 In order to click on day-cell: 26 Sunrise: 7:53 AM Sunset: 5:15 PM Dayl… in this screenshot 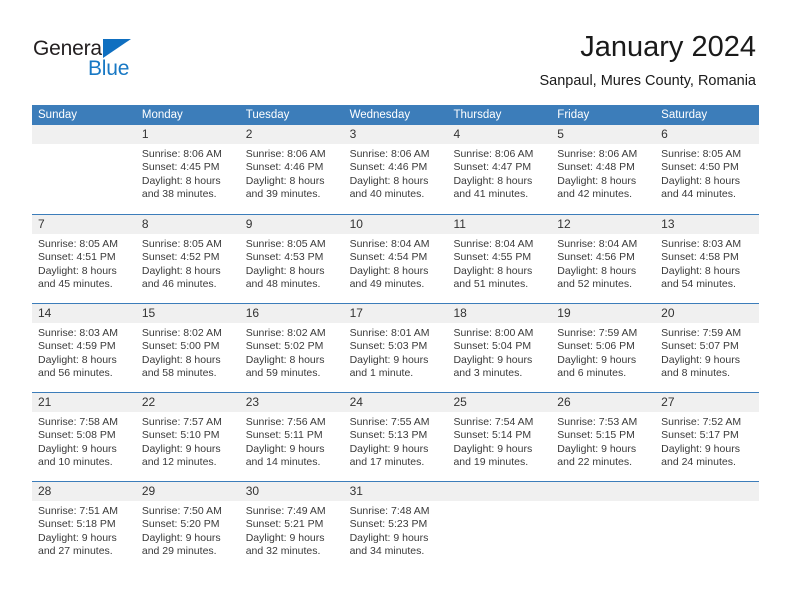, I will do `click(603, 437)`.